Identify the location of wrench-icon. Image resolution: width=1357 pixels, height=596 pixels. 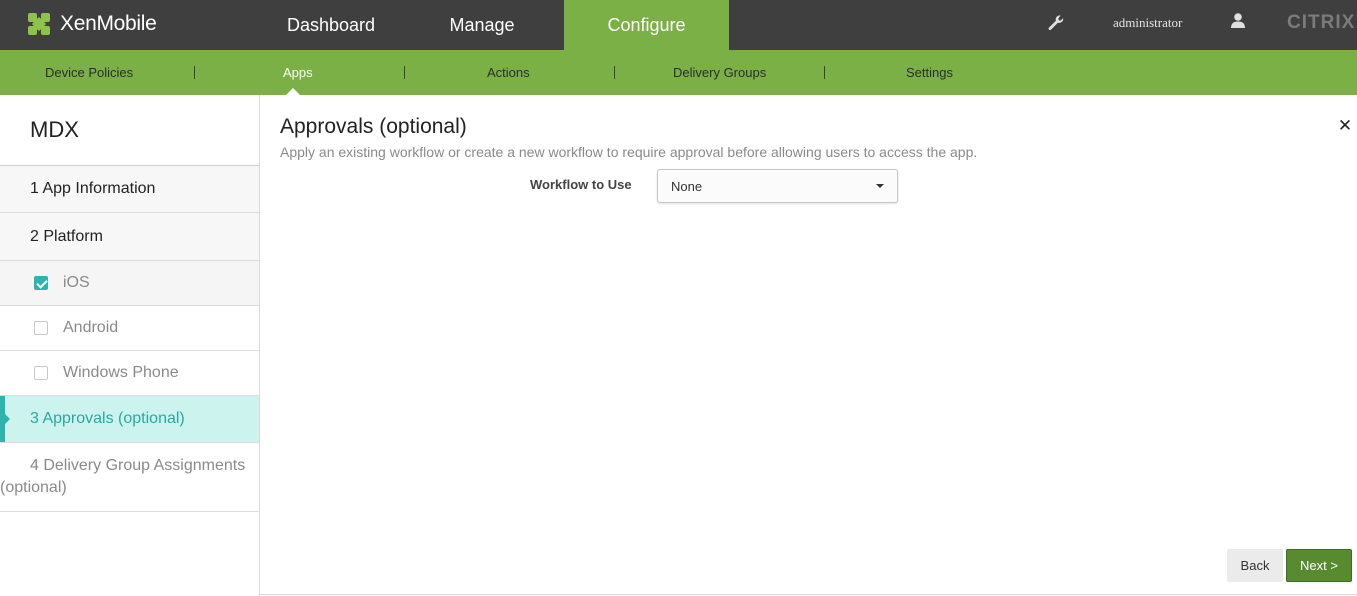
(1056, 23).